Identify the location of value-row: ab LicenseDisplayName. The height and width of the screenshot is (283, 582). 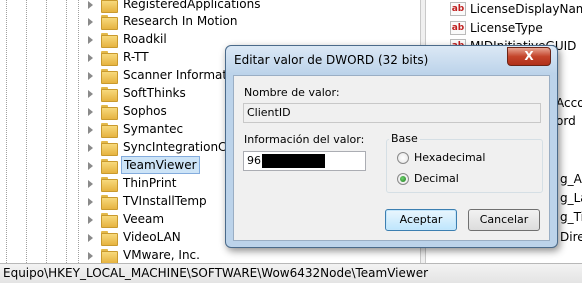
(516, 9).